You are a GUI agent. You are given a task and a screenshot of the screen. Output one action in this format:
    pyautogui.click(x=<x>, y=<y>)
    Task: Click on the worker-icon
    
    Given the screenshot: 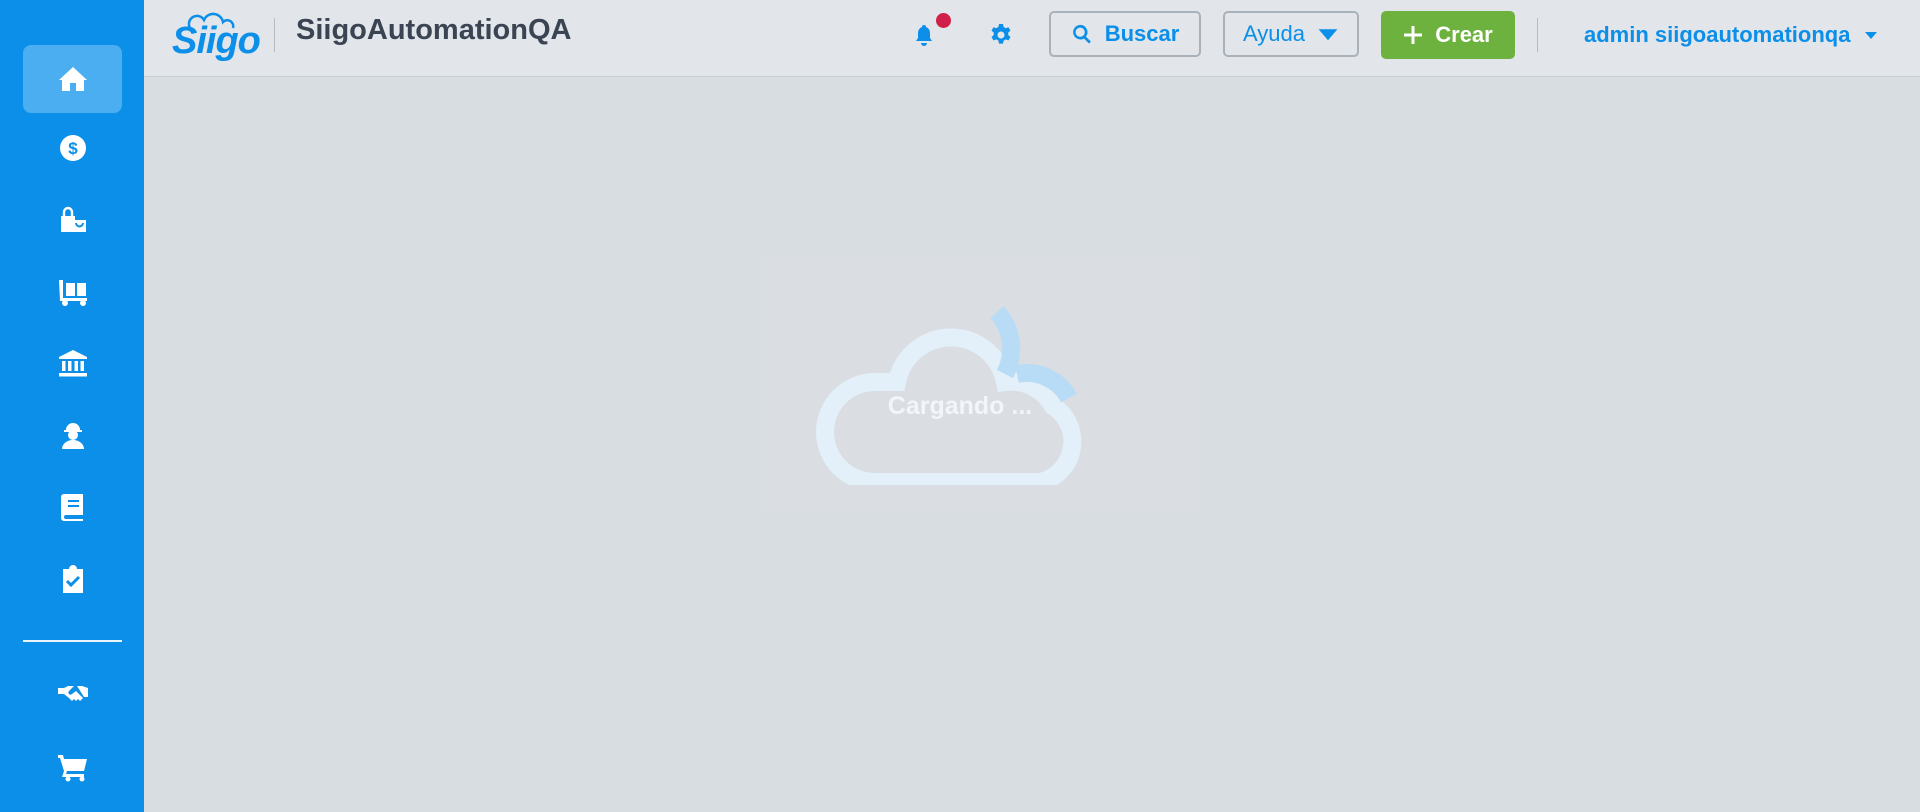 What is the action you would take?
    pyautogui.click(x=72, y=436)
    